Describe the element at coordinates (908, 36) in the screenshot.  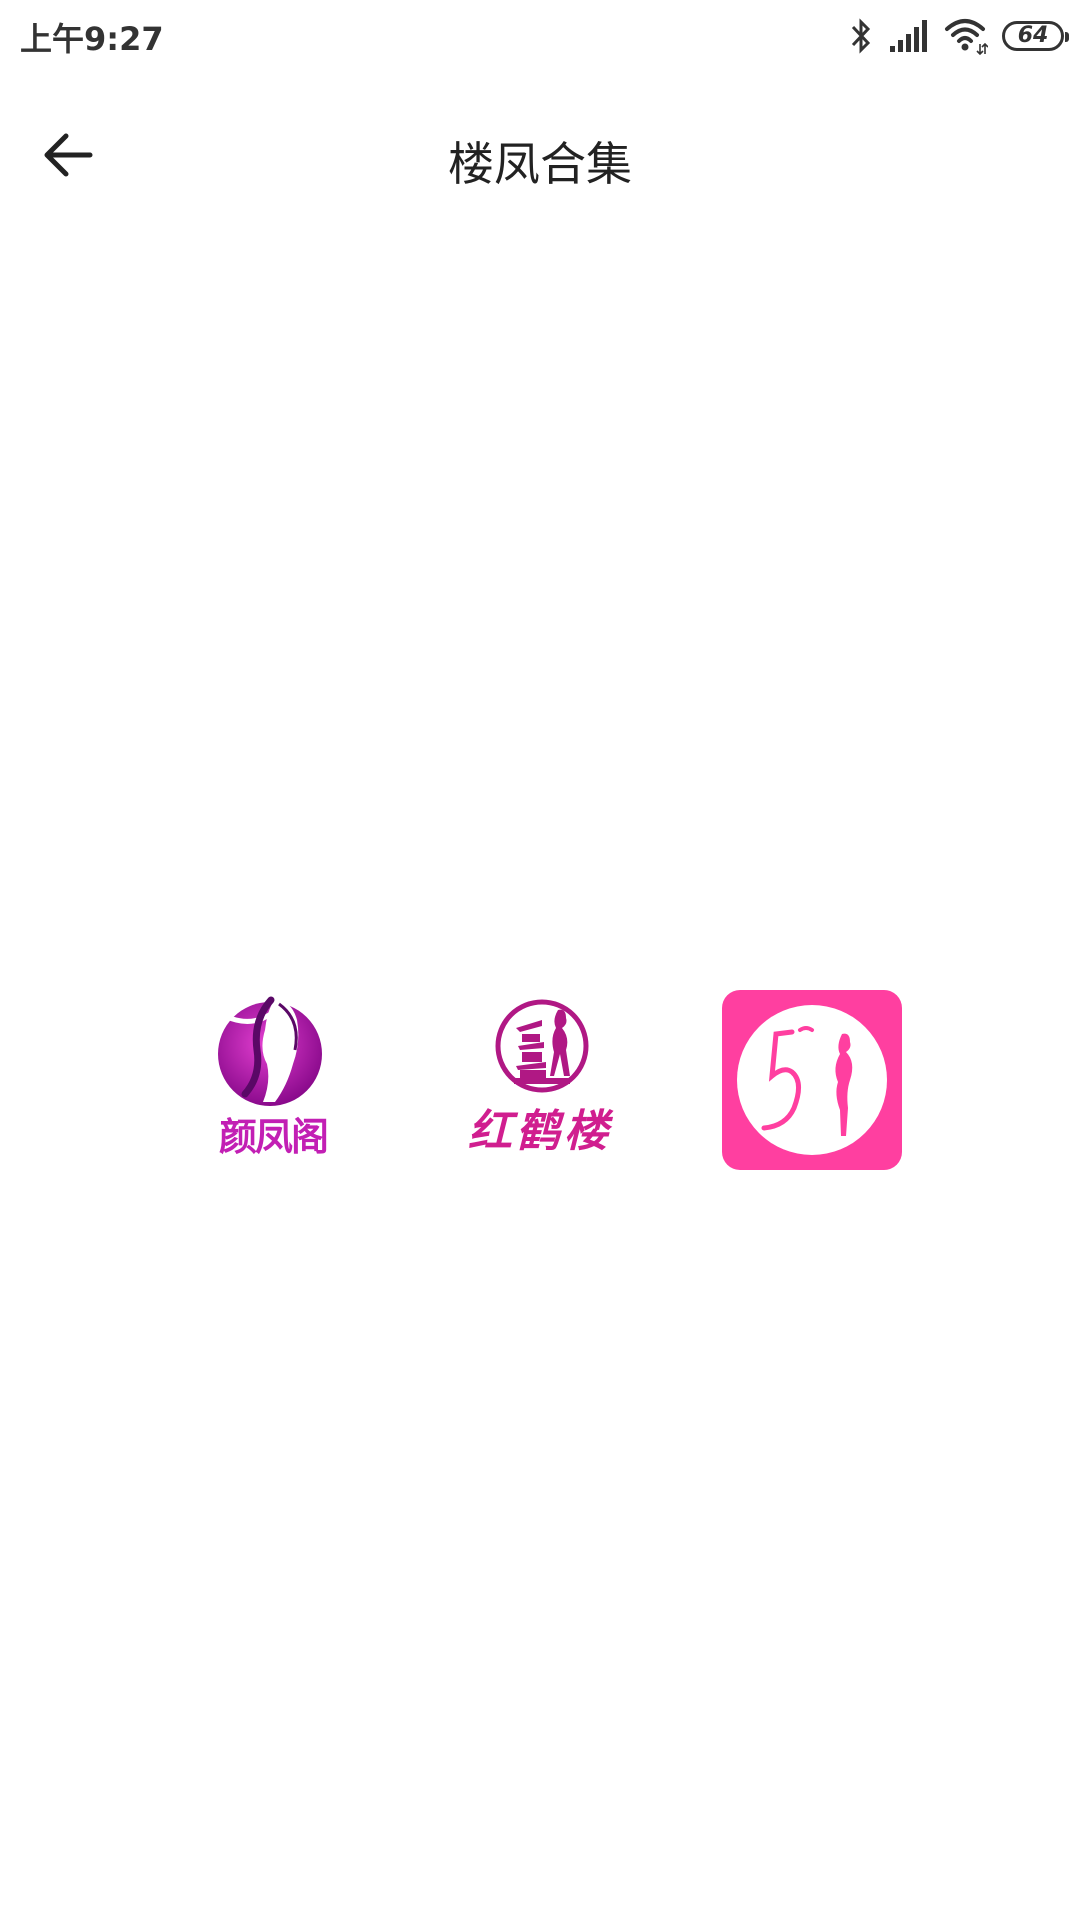
I see `cellular-signal-icon` at that location.